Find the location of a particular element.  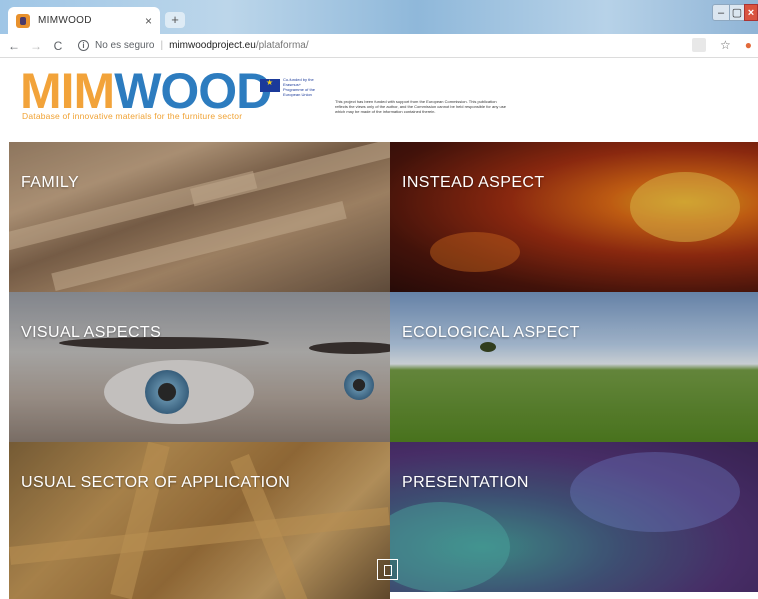

profile-icon: ● is located at coordinates (748, 45).